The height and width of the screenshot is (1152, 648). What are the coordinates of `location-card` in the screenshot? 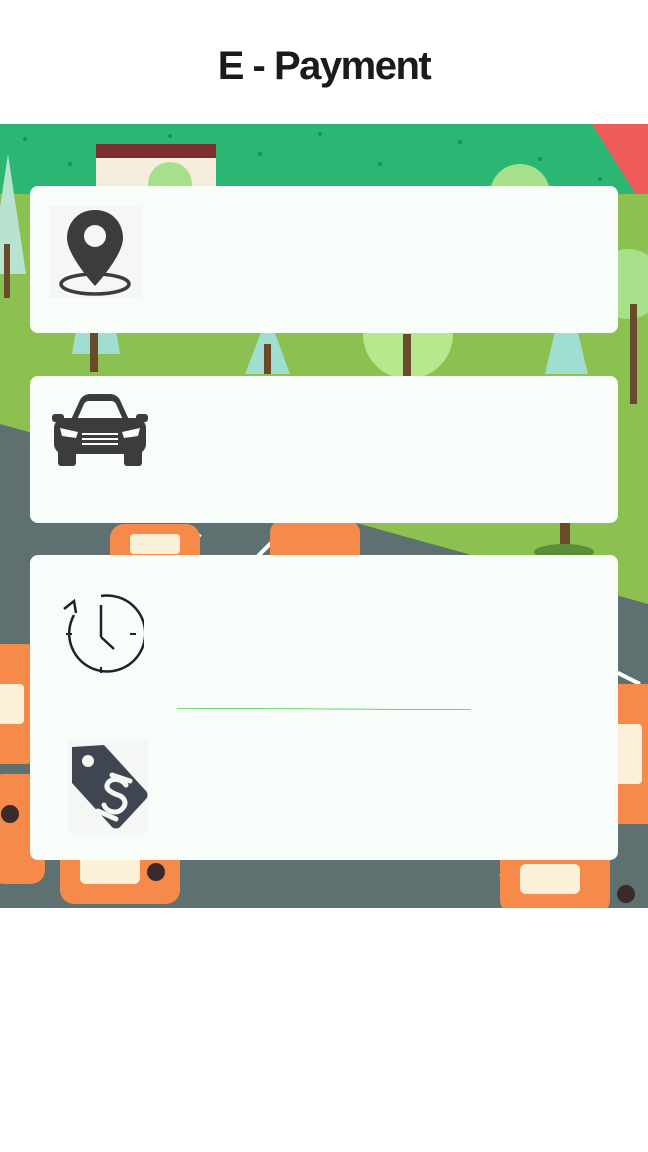 It's located at (324, 259).